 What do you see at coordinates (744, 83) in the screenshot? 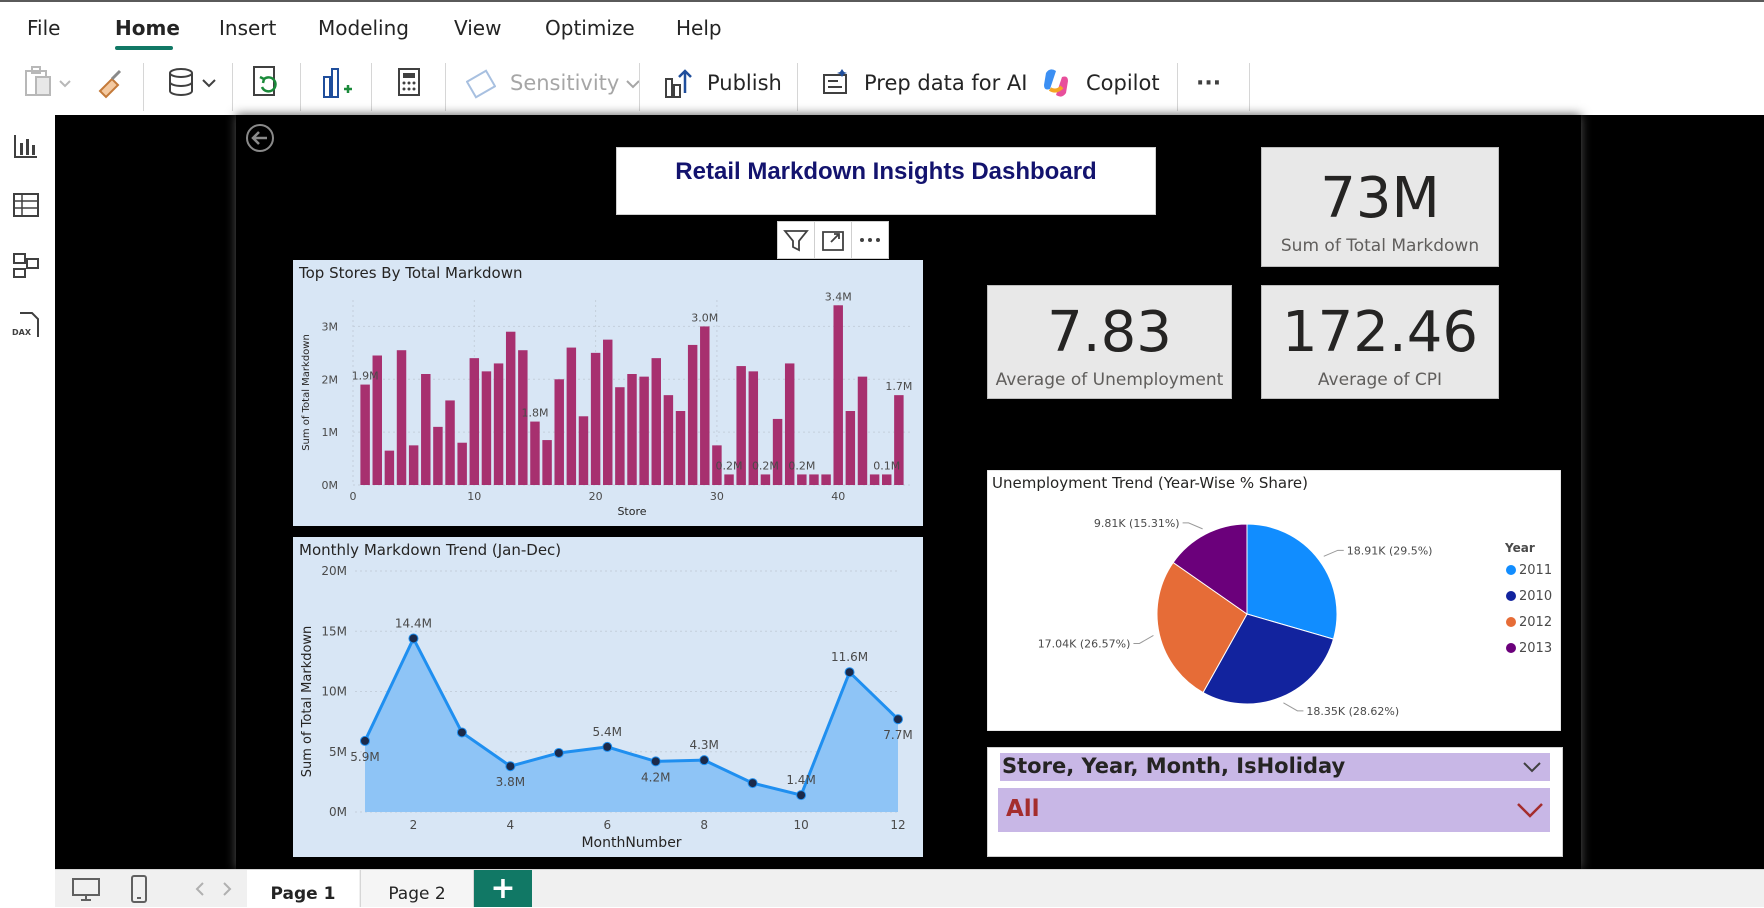
I see `publish-label: Publish` at bounding box center [744, 83].